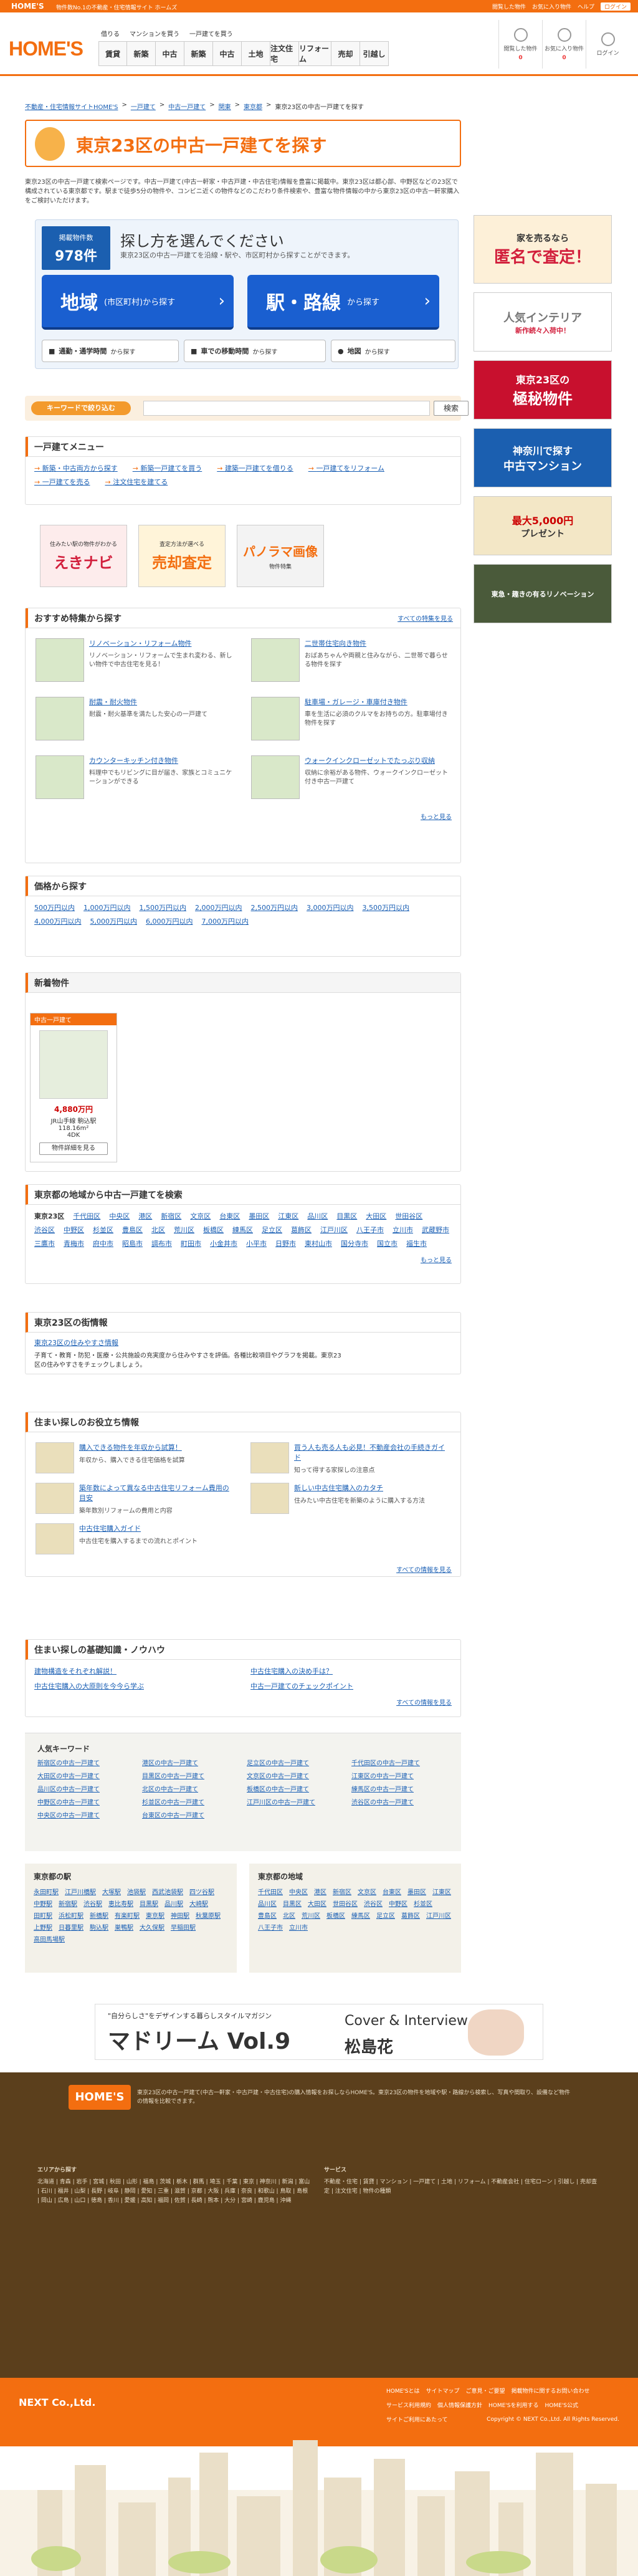 Image resolution: width=638 pixels, height=2576 pixels. I want to click on area-link: 調布市, so click(161, 1243).